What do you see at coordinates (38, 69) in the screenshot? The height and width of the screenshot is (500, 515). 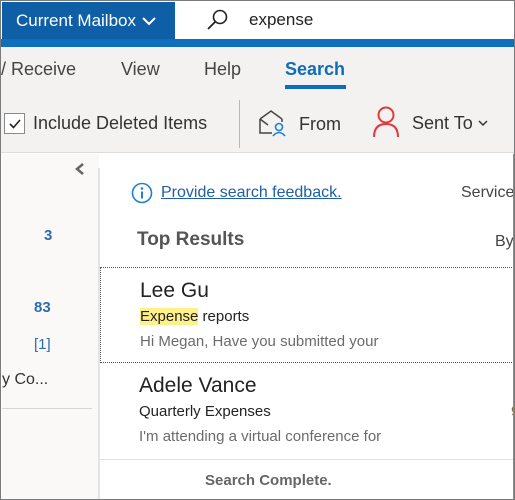 I see `tab-send-receive: / Receive` at bounding box center [38, 69].